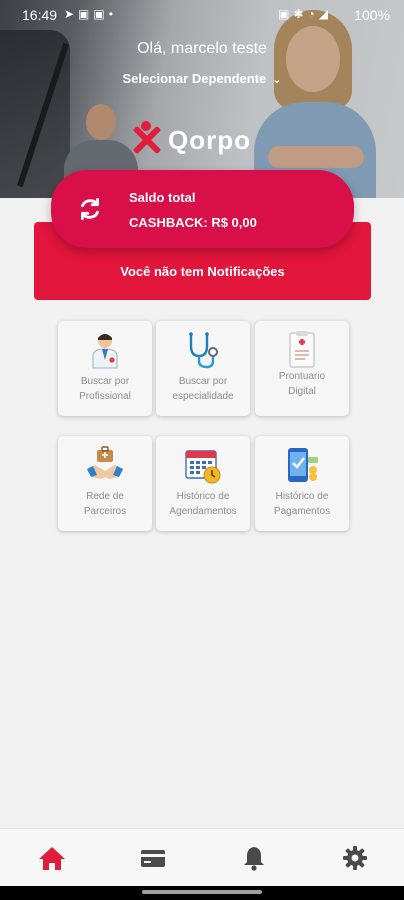 This screenshot has width=404, height=900. Describe the element at coordinates (209, 139) in the screenshot. I see `logo-text: Qorpo` at that location.